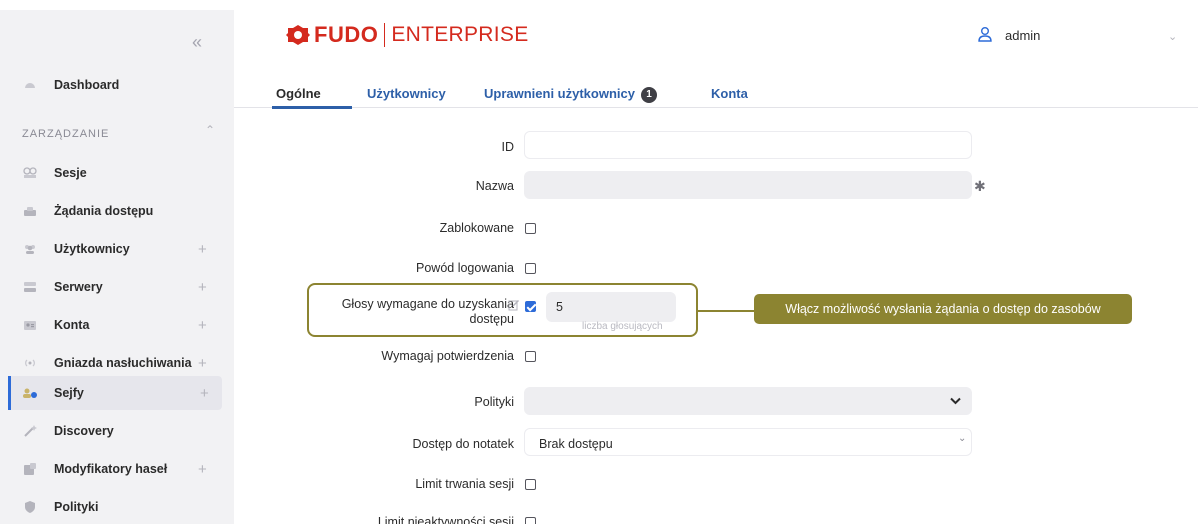 This screenshot has height=524, width=1198. Describe the element at coordinates (445, 519) in the screenshot. I see `inactivity-limit-label: Limit nieaktywności sesji` at that location.